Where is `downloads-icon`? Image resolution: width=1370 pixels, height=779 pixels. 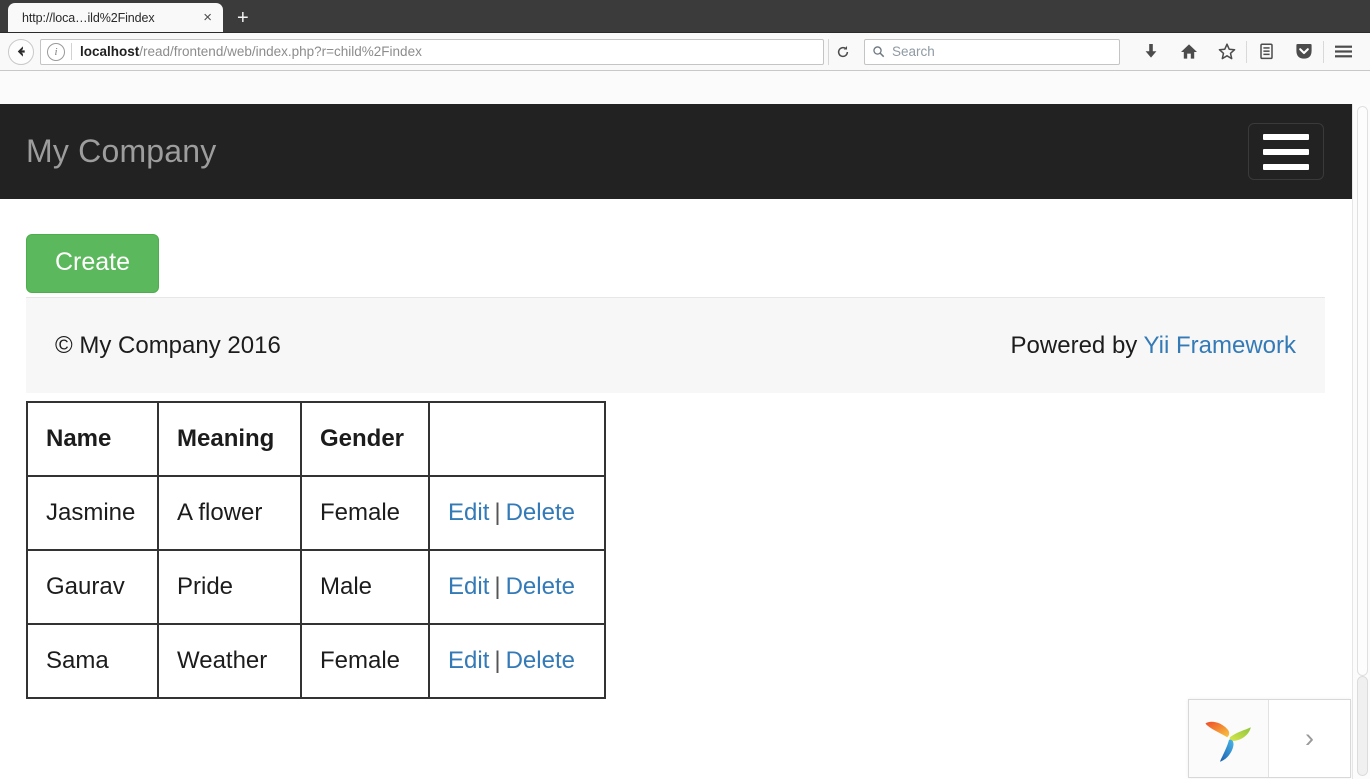 downloads-icon is located at coordinates (1151, 52).